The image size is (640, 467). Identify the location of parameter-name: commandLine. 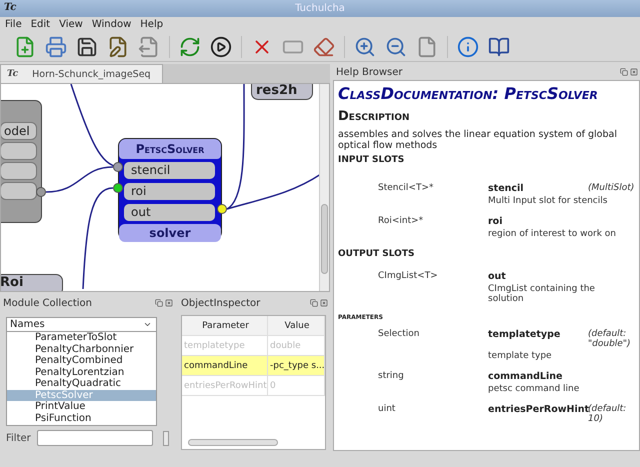
(526, 376).